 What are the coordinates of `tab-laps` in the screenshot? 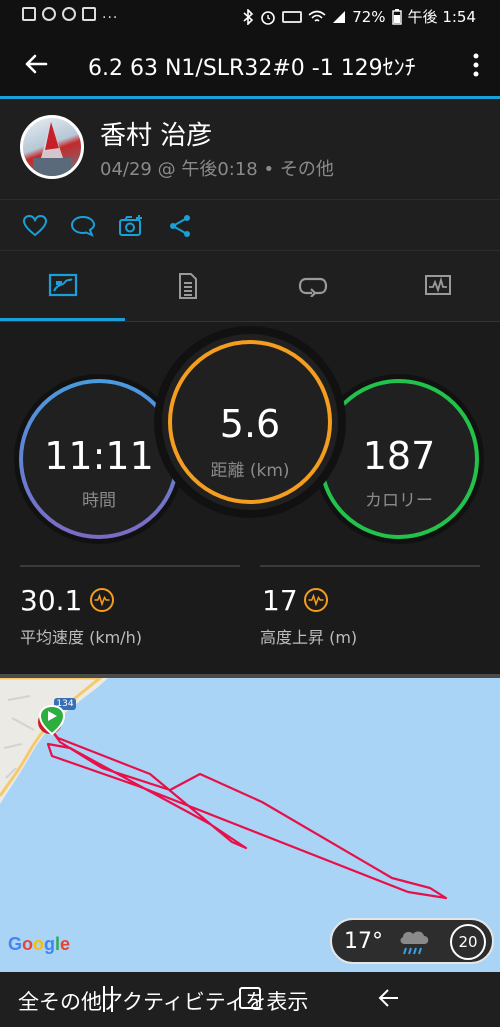 It's located at (312, 286).